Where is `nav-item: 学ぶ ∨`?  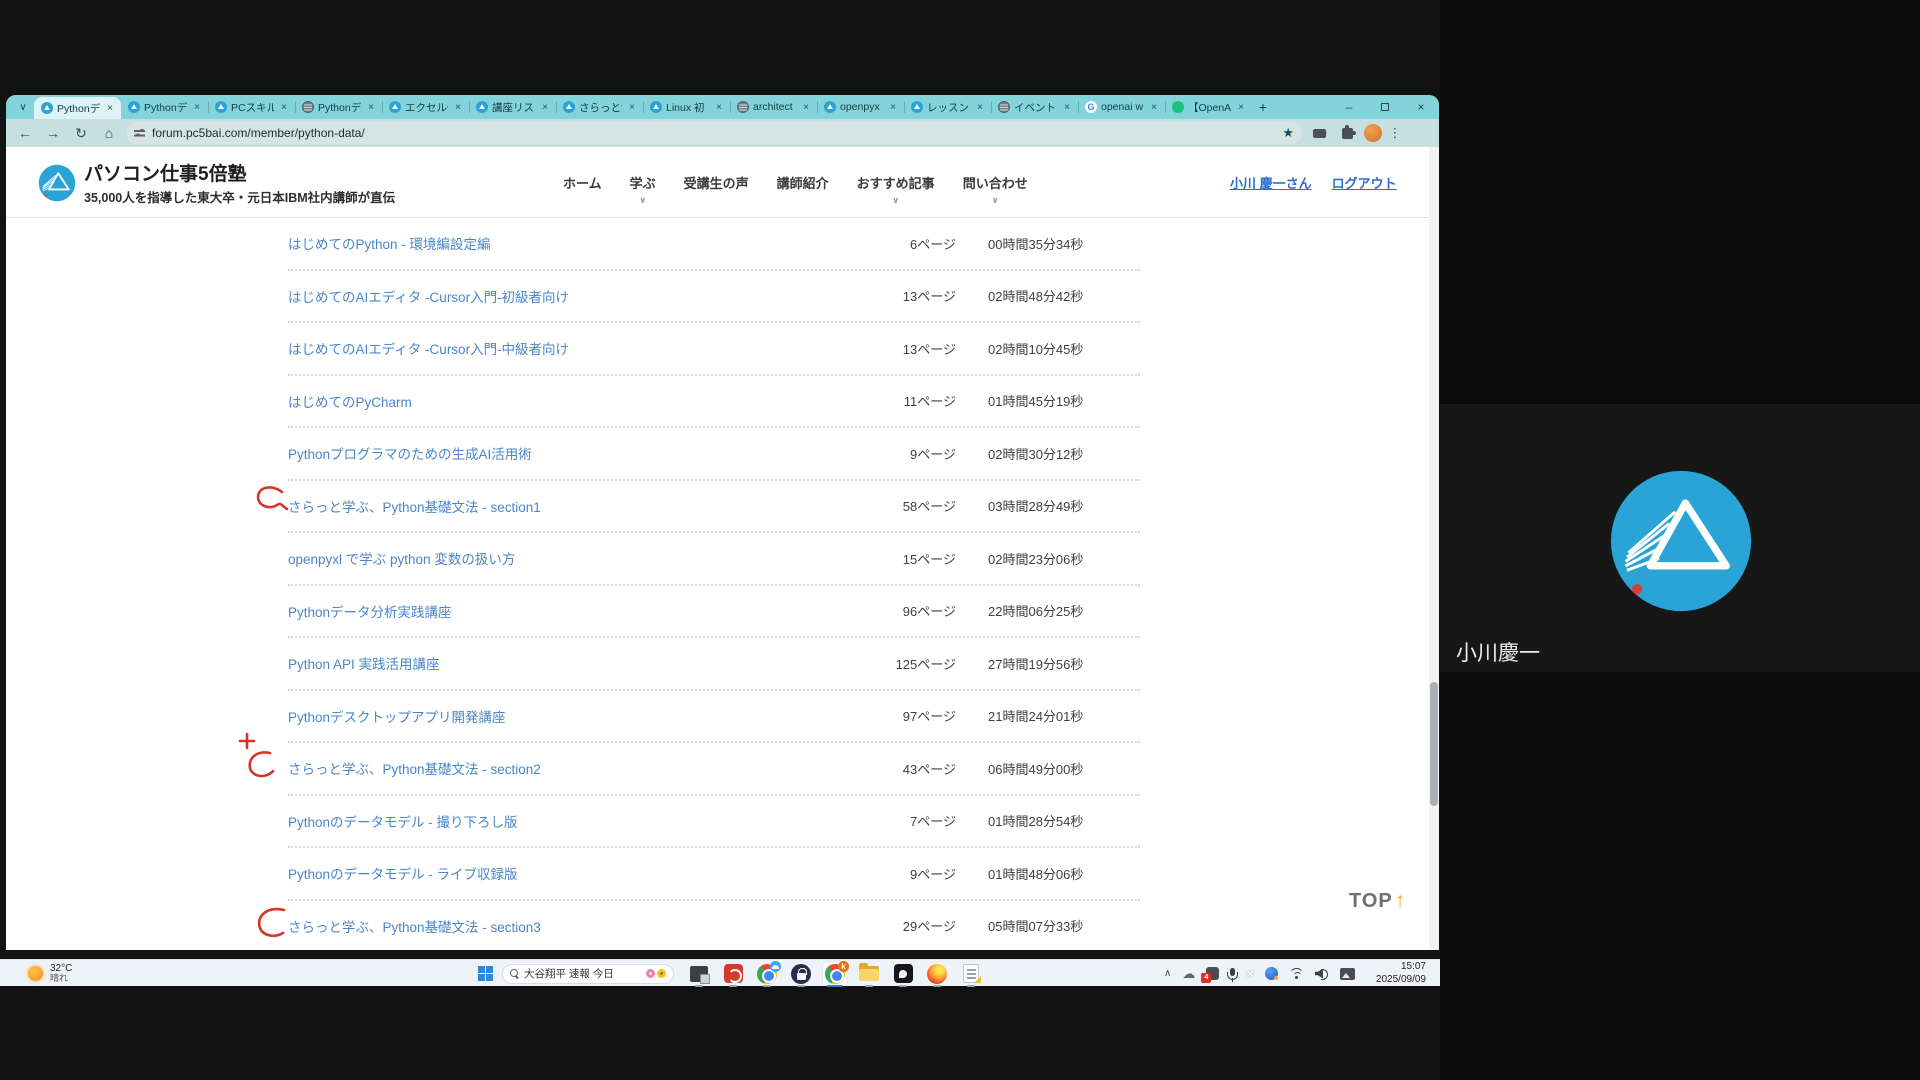 nav-item: 学ぶ ∨ is located at coordinates (643, 188).